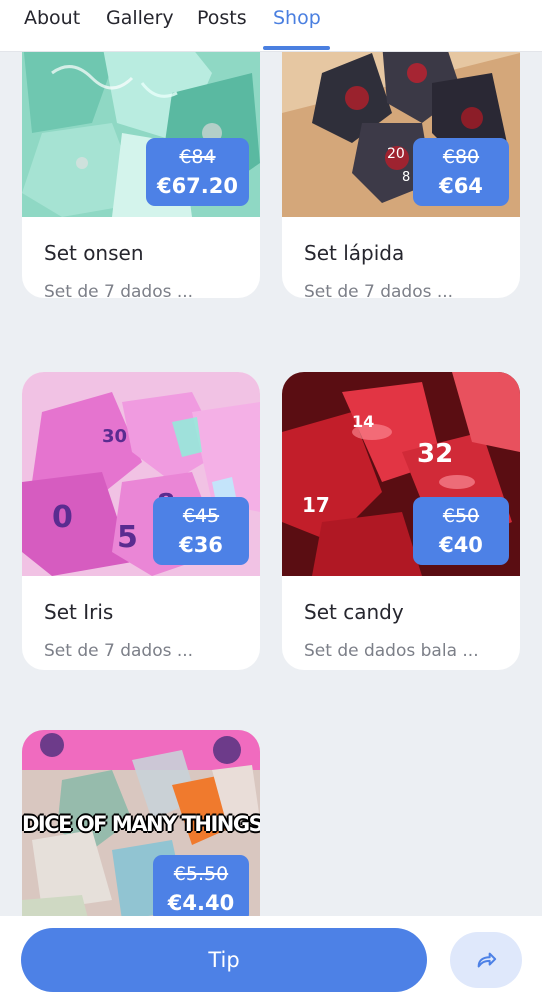  What do you see at coordinates (141, 134) in the screenshot?
I see `product-image: €84 €67.20` at bounding box center [141, 134].